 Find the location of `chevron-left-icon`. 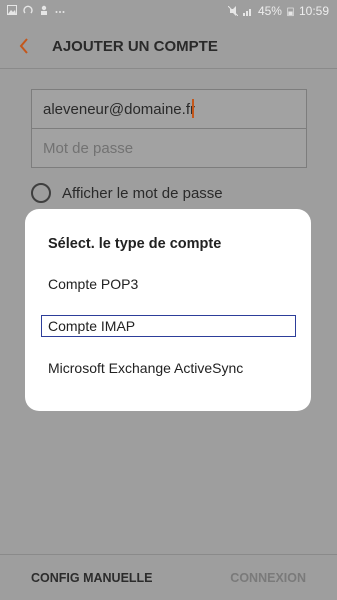

chevron-left-icon is located at coordinates (24, 46).